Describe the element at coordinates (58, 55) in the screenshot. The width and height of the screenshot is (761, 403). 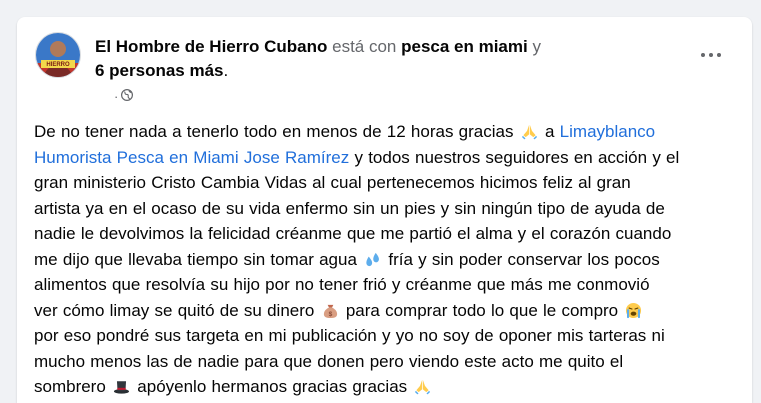
I see `author-avatar: HIERRO` at that location.